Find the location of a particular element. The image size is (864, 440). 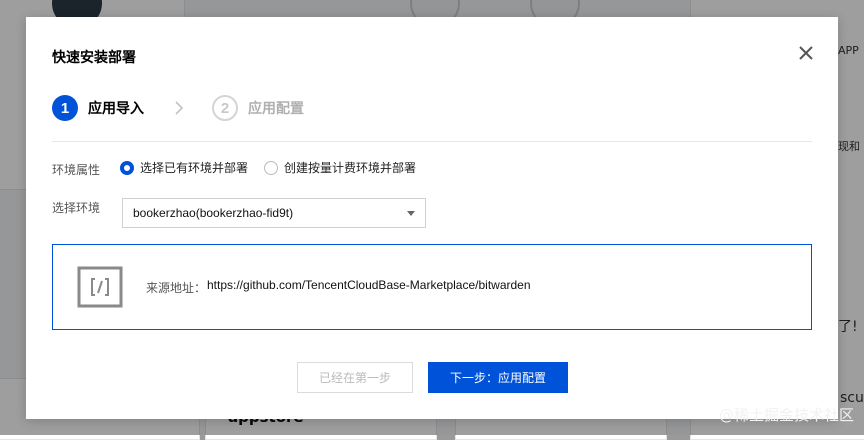

env-attribute-radio-group: 选择已有环境并部署 创建按量计费环境并部署 is located at coordinates (276, 167).